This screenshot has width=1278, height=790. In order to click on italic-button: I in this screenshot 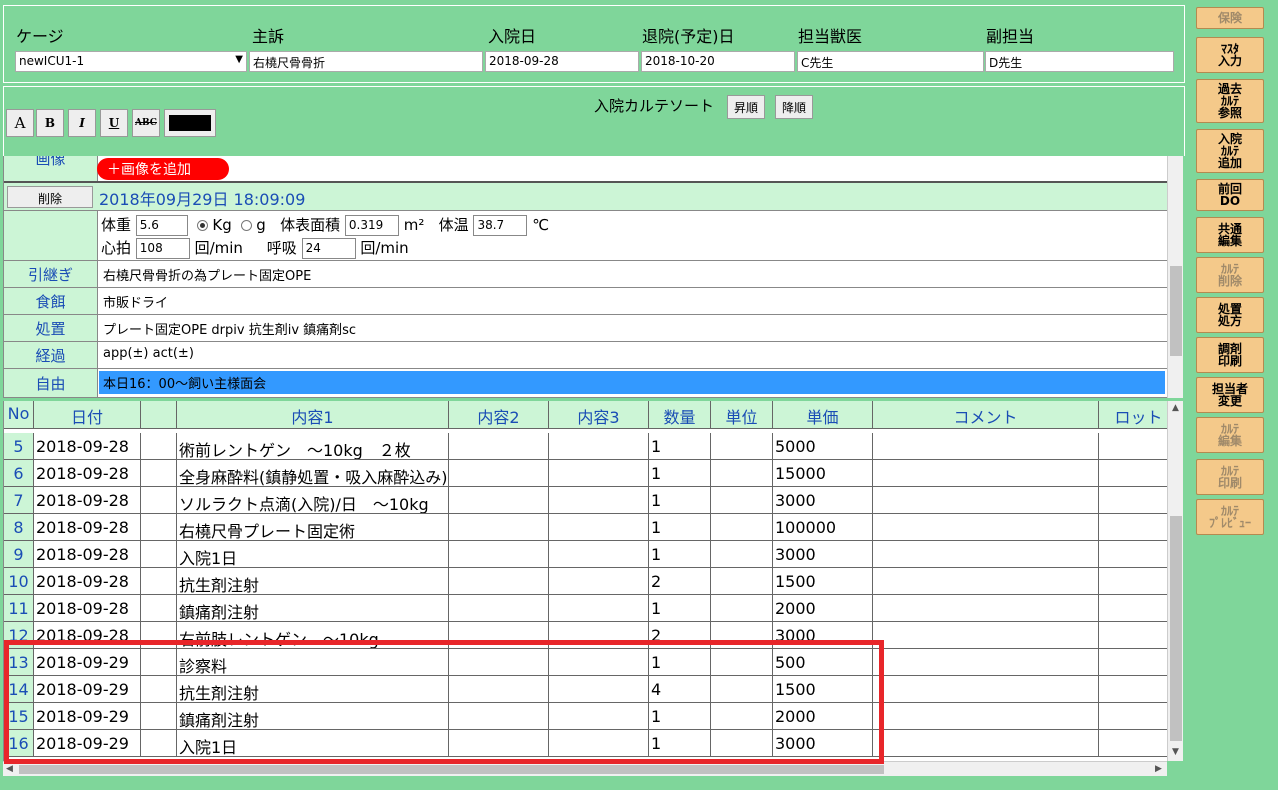, I will do `click(82, 123)`.